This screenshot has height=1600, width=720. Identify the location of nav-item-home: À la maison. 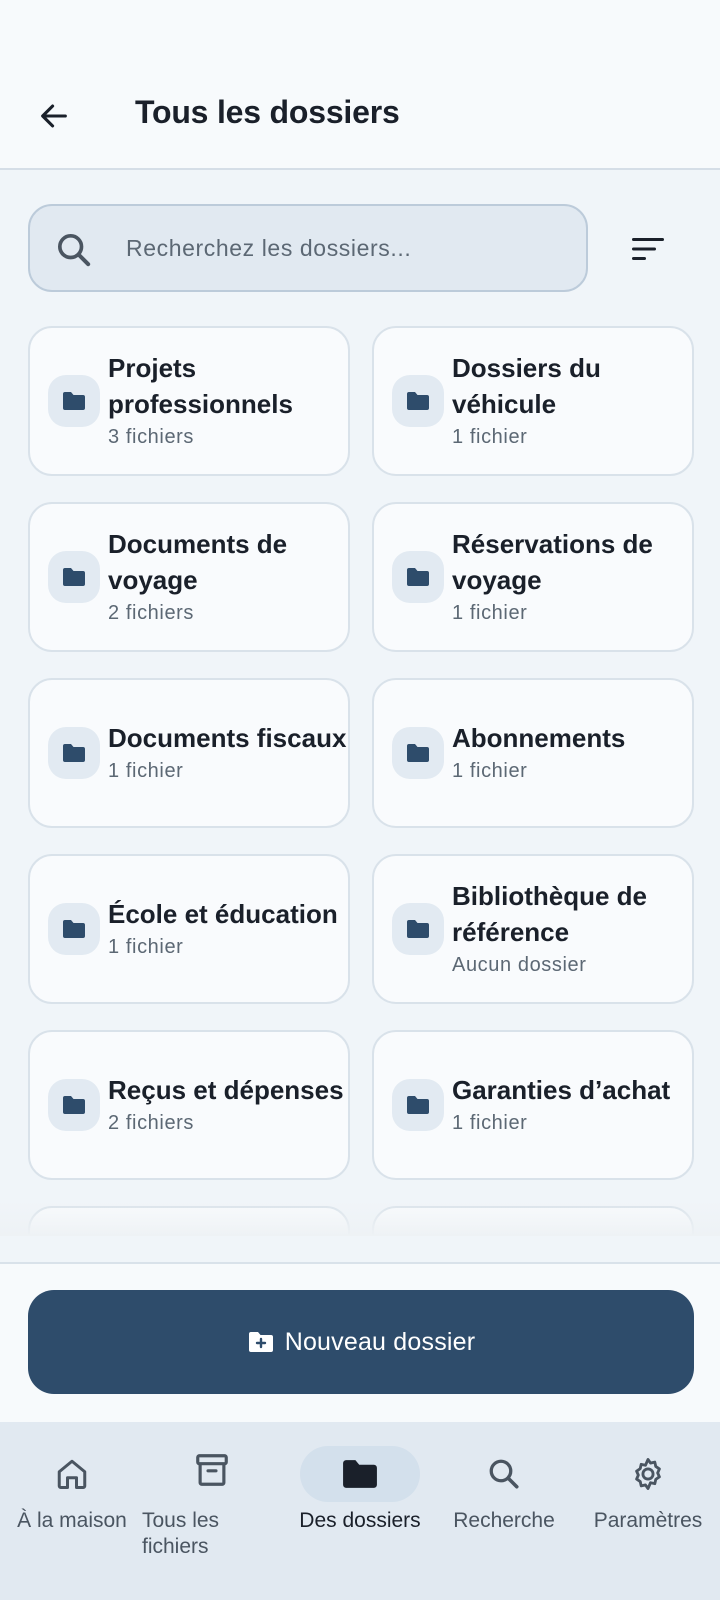
(72, 1511).